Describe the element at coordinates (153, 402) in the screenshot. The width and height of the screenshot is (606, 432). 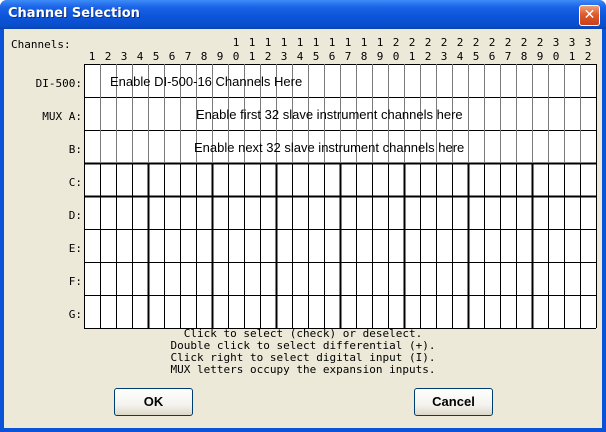
I see `ok-button: OK` at that location.